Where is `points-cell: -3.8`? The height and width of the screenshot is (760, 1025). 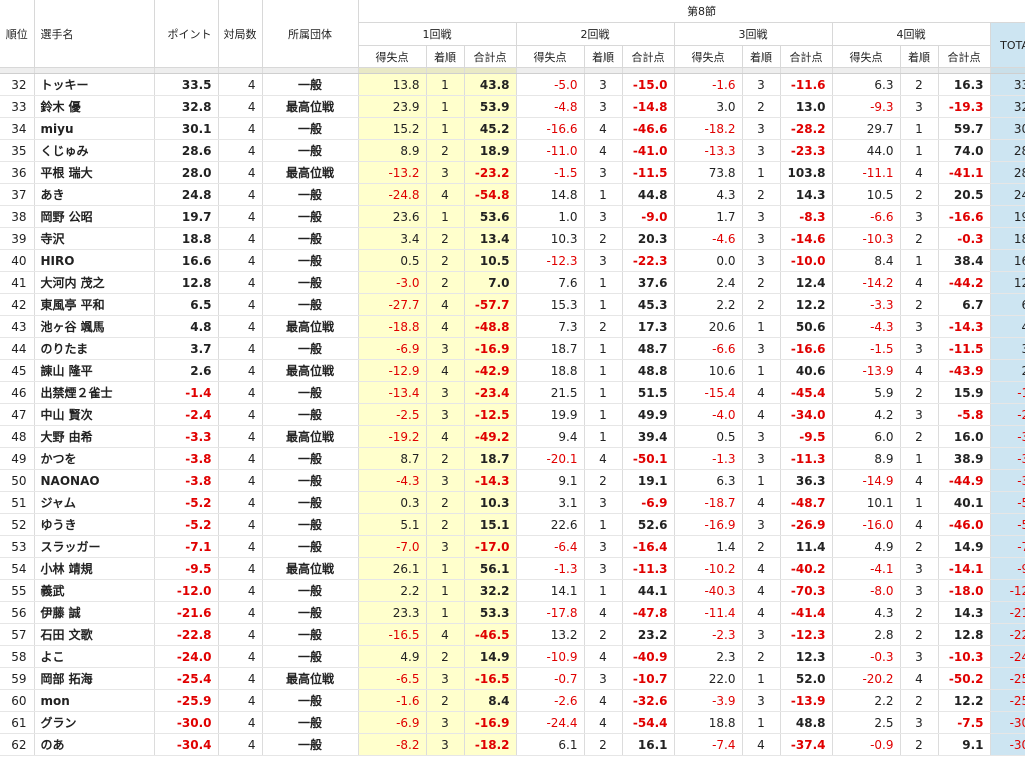 points-cell: -3.8 is located at coordinates (186, 480).